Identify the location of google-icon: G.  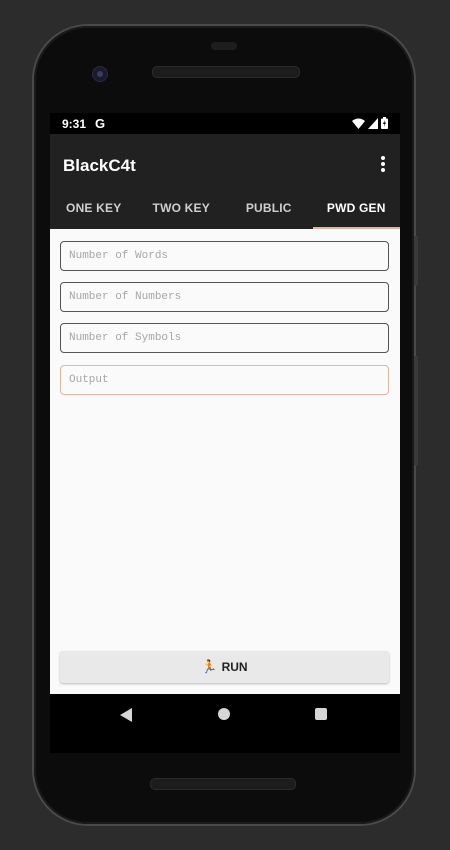
(100, 123).